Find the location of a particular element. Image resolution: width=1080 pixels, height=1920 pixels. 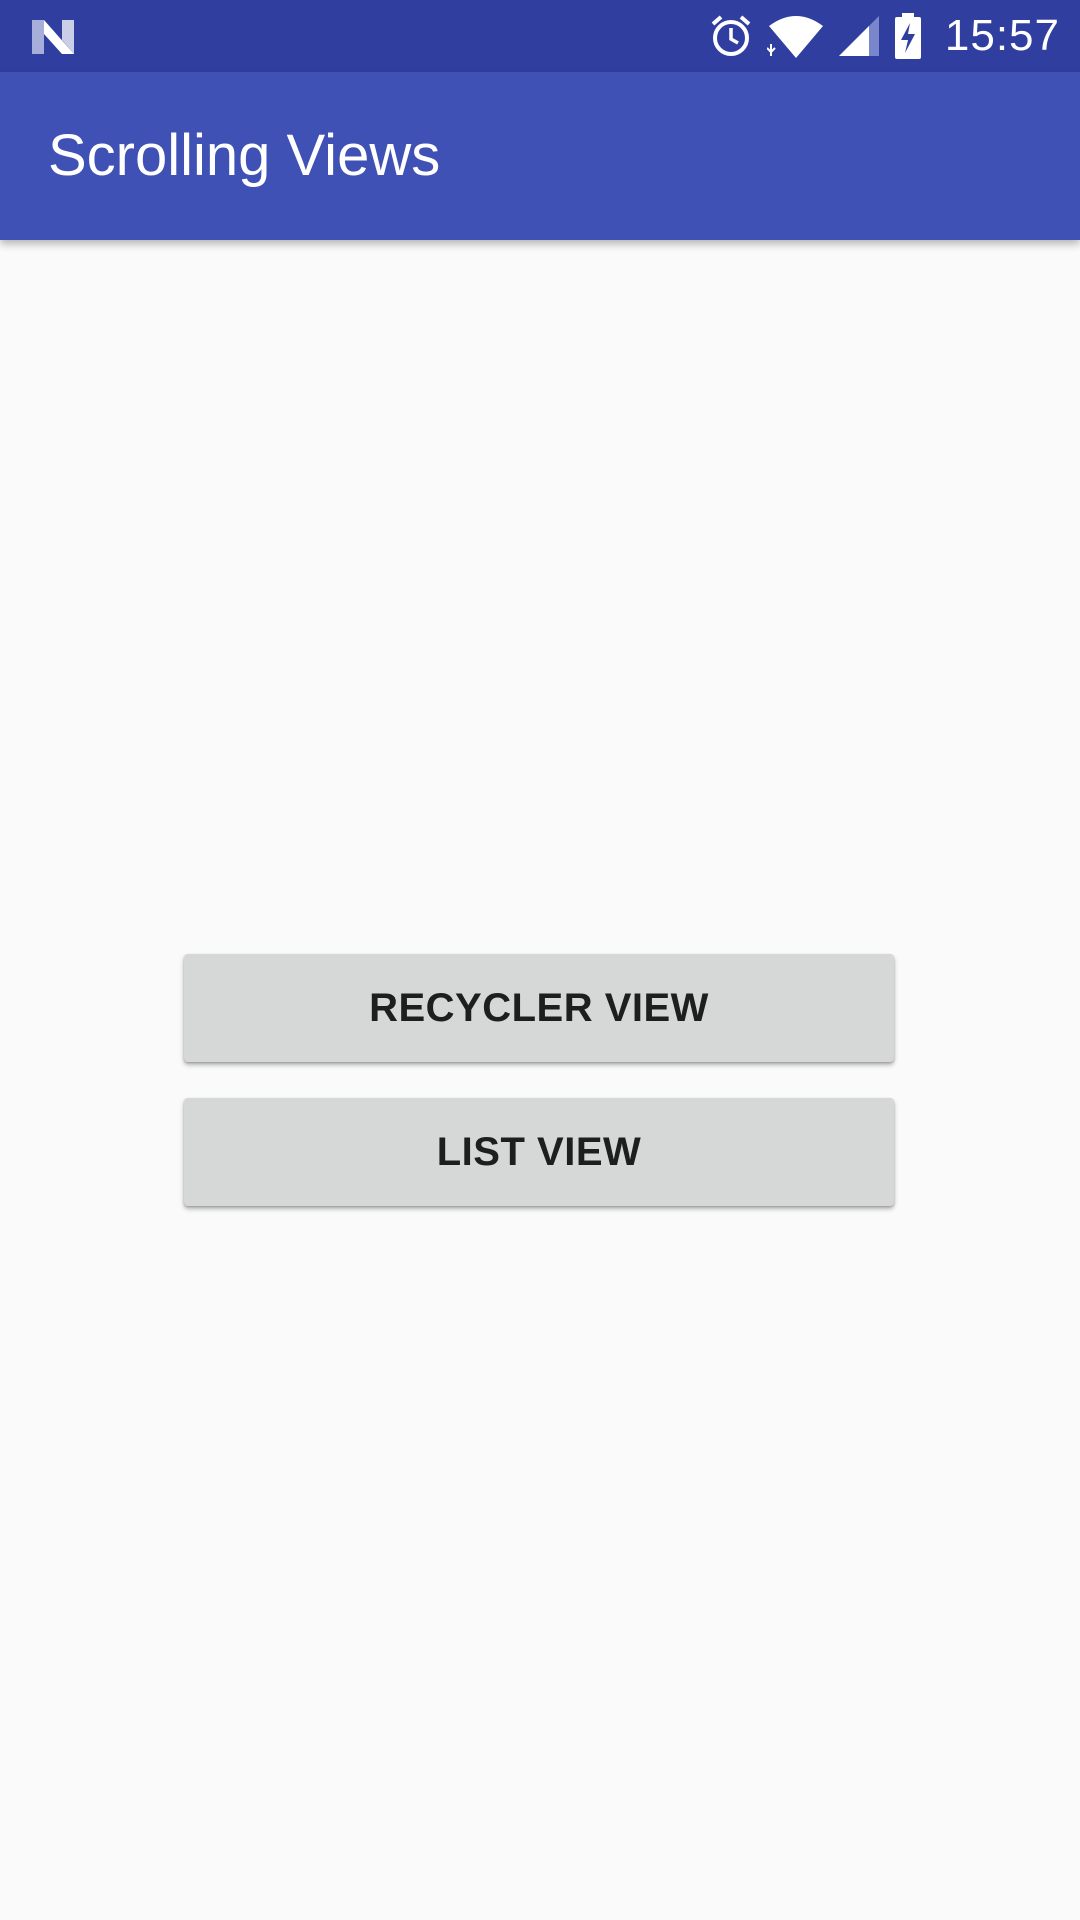

app-bar: Scrolling Views is located at coordinates (540, 156).